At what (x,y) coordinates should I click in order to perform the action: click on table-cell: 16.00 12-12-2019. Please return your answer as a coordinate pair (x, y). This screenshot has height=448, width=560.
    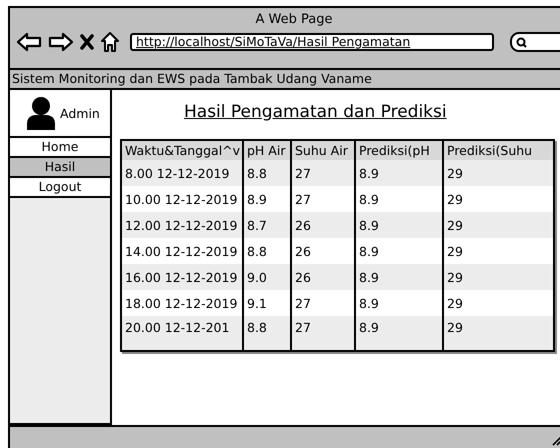
    Looking at the image, I should click on (182, 277).